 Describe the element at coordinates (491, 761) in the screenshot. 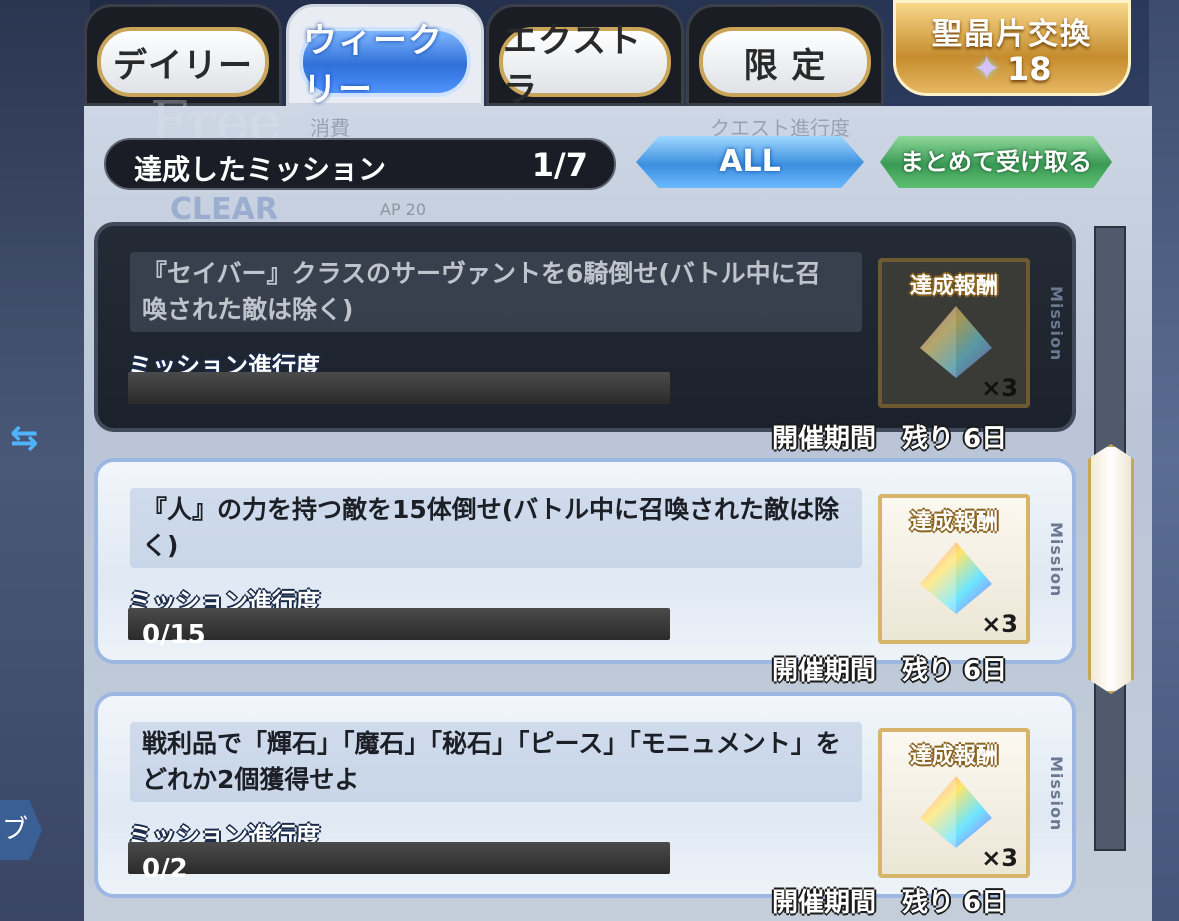

I see `mission-description: 戦利品で「輝石」「魔石」「秘石」「ピース」「モニュメント」をどれか2個獲得せよ` at that location.